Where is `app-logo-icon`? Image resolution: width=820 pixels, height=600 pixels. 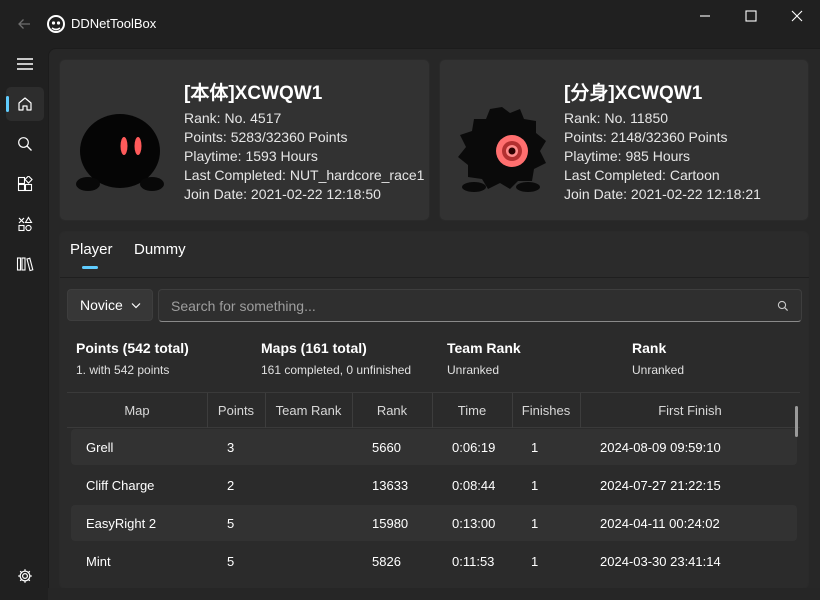
app-logo-icon is located at coordinates (56, 24).